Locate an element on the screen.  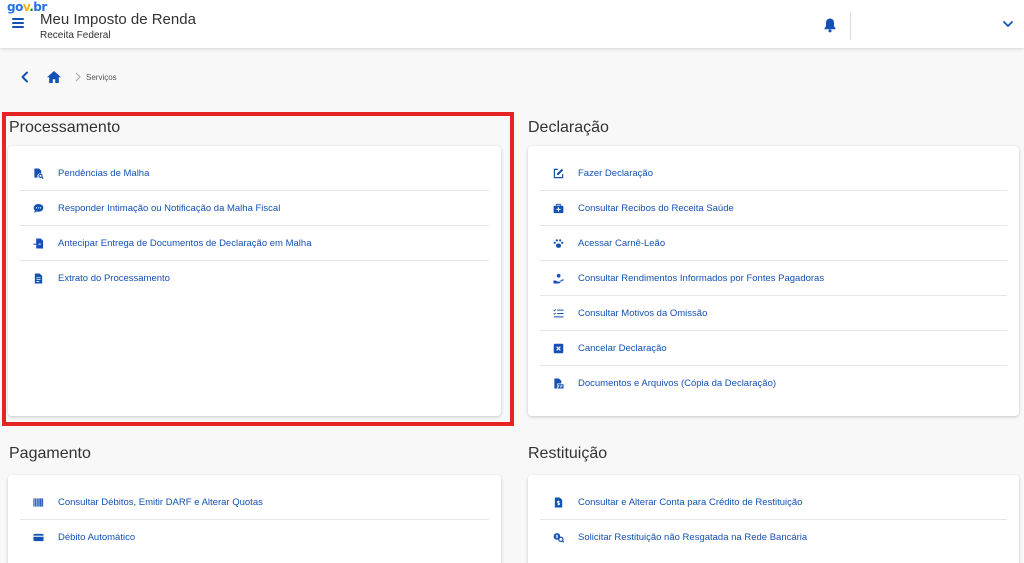
app-title: Meu Imposto de Renda is located at coordinates (118, 19).